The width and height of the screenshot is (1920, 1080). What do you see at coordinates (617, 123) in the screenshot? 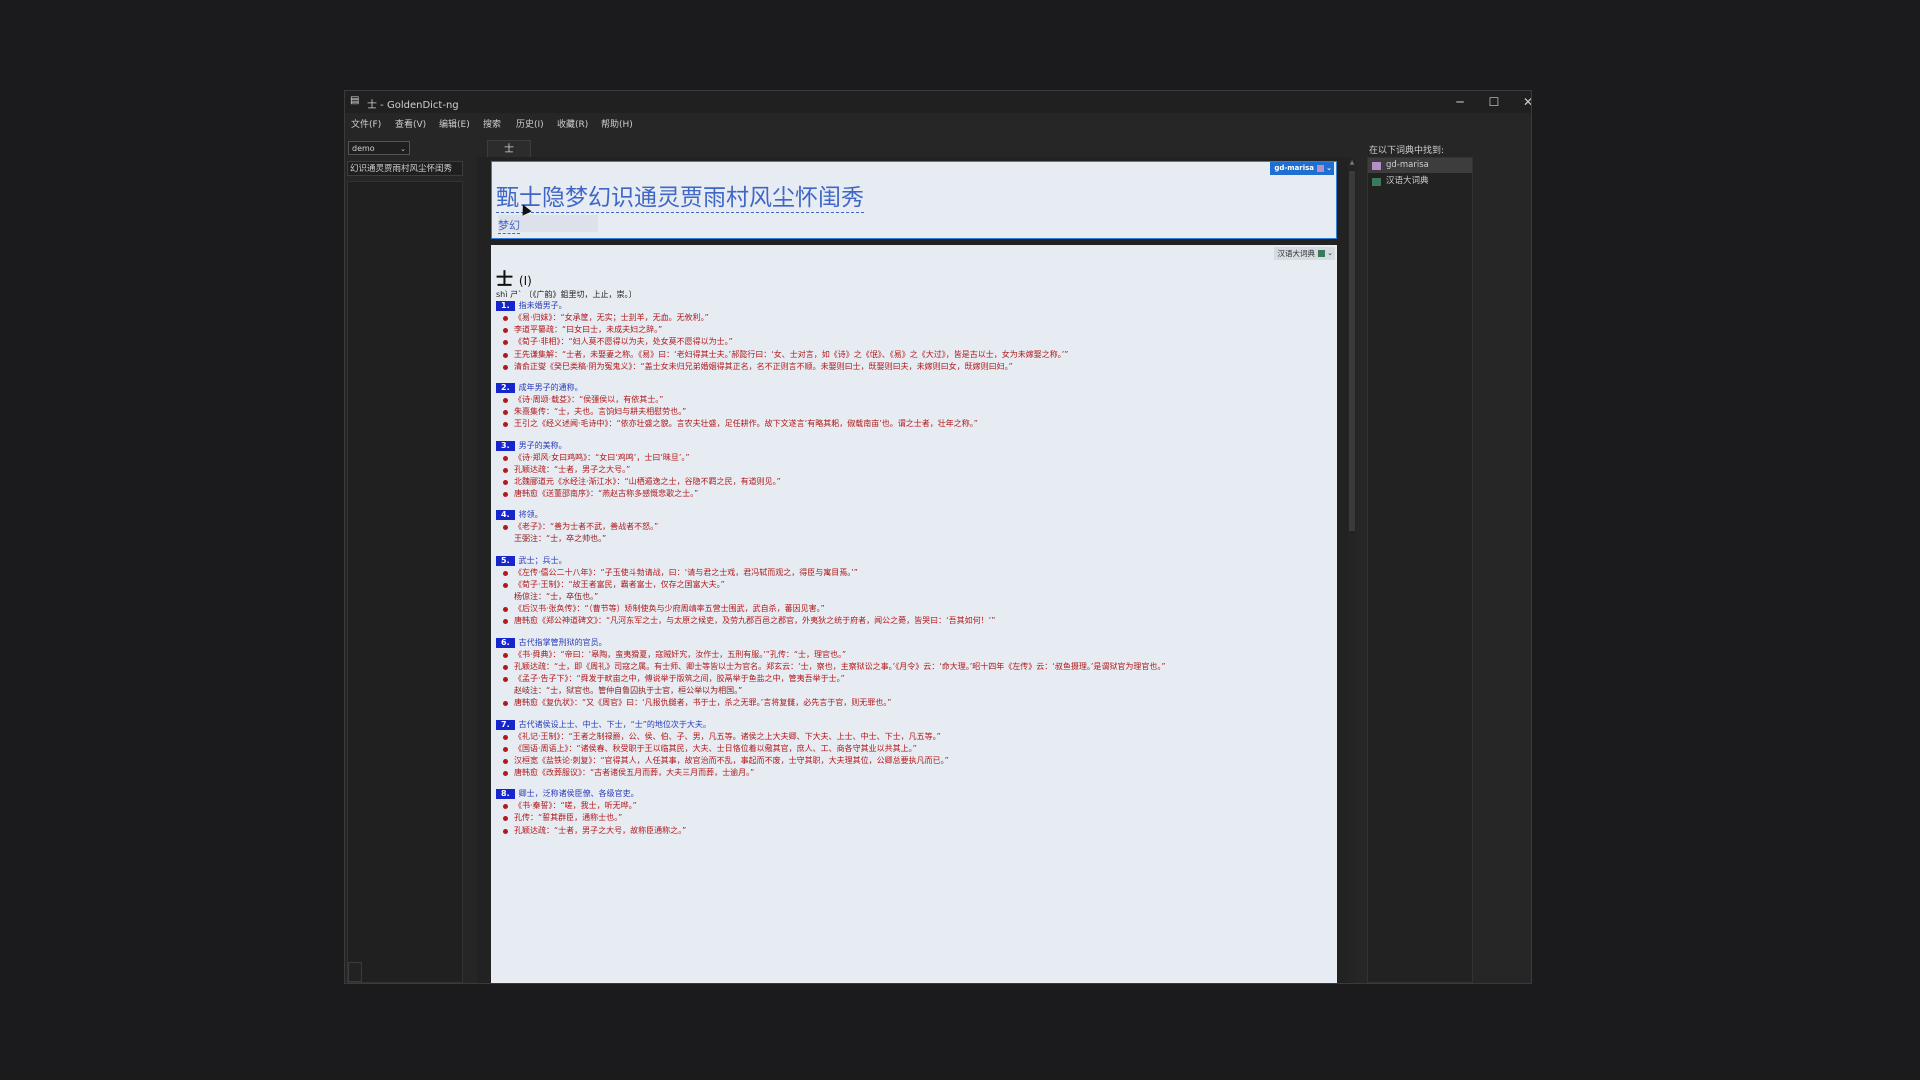
I see `menu-help: 帮助(H)` at bounding box center [617, 123].